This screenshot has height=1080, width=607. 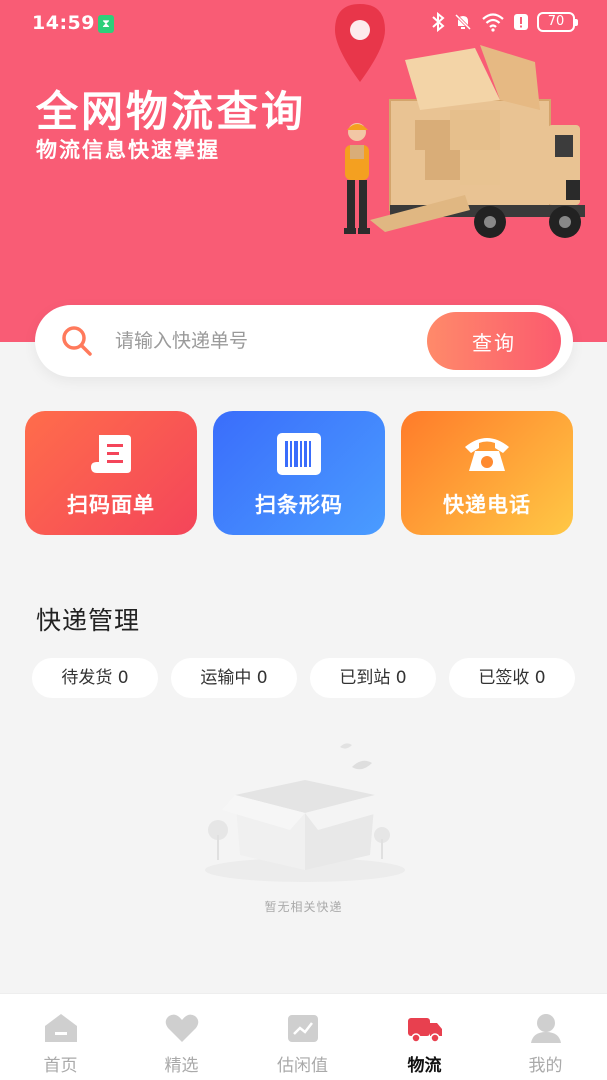 I want to click on tab-logistics: 物流, so click(x=424, y=1037).